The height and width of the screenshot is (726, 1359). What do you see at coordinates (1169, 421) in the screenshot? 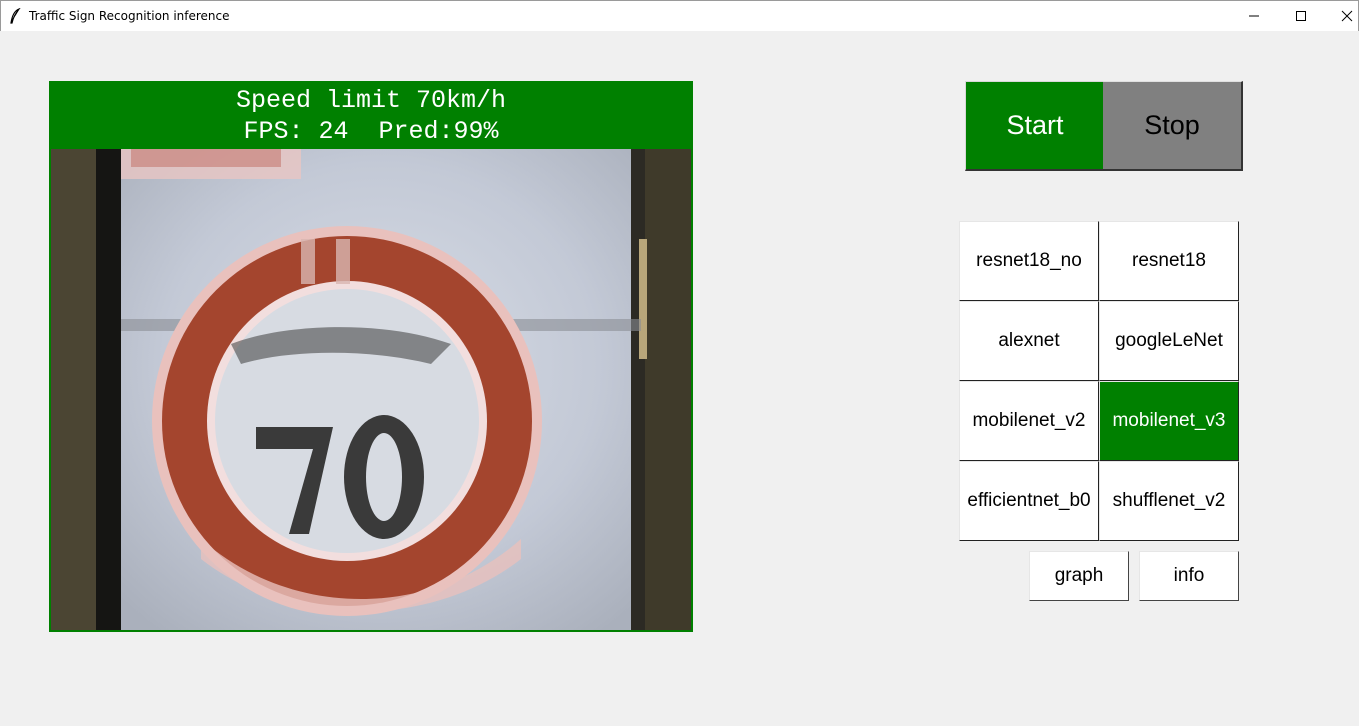
I see `model-button-mobilenet-v3: mobilenet_v3` at bounding box center [1169, 421].